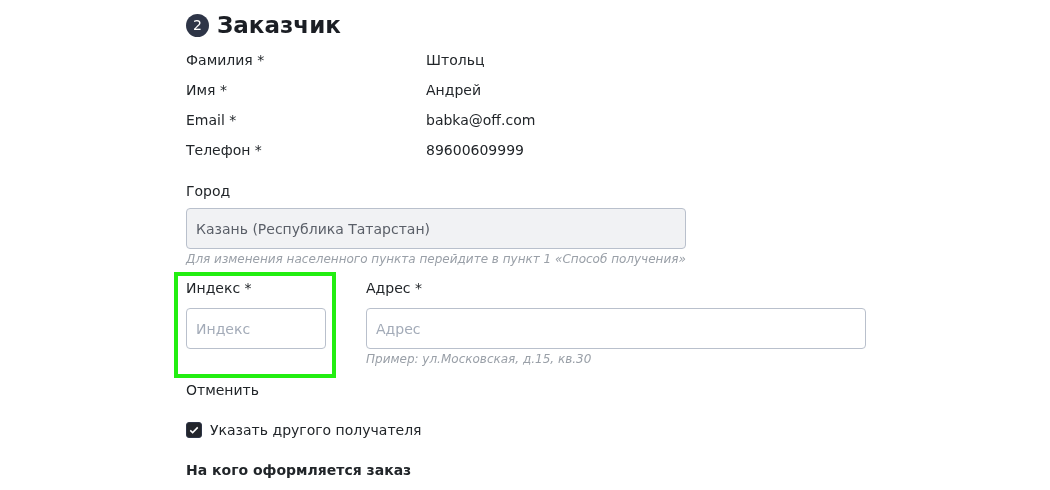 The height and width of the screenshot is (490, 1050). What do you see at coordinates (475, 150) in the screenshot?
I see `field-value: 89600609999` at bounding box center [475, 150].